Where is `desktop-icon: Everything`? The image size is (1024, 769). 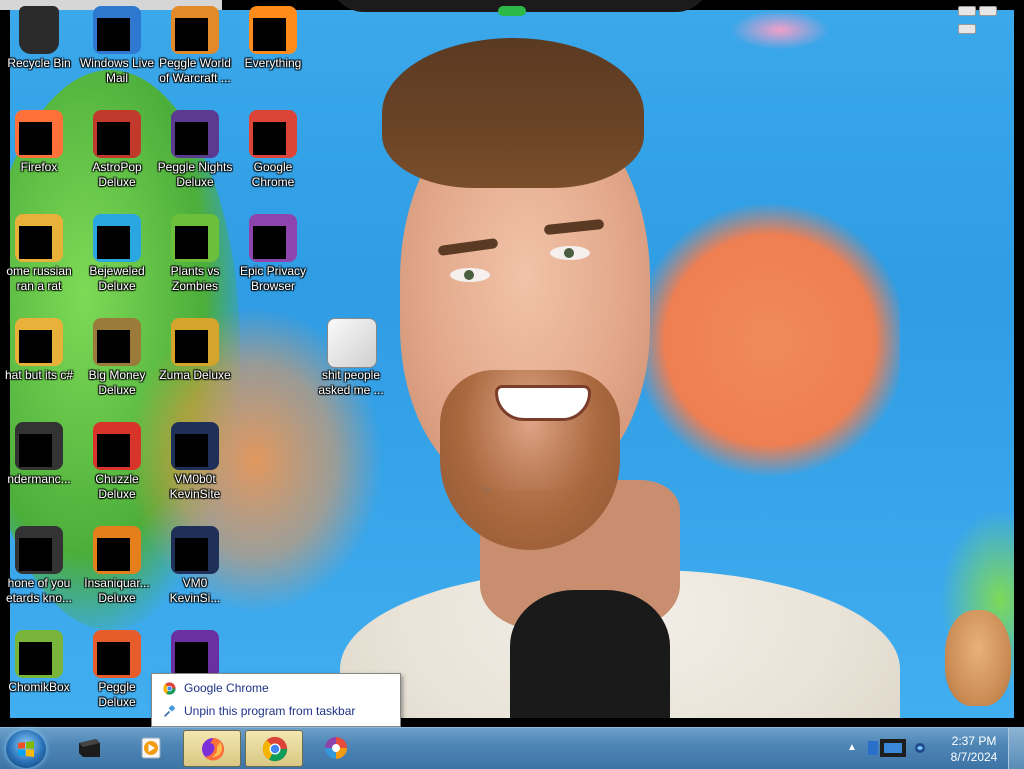 desktop-icon: Everything is located at coordinates (273, 38).